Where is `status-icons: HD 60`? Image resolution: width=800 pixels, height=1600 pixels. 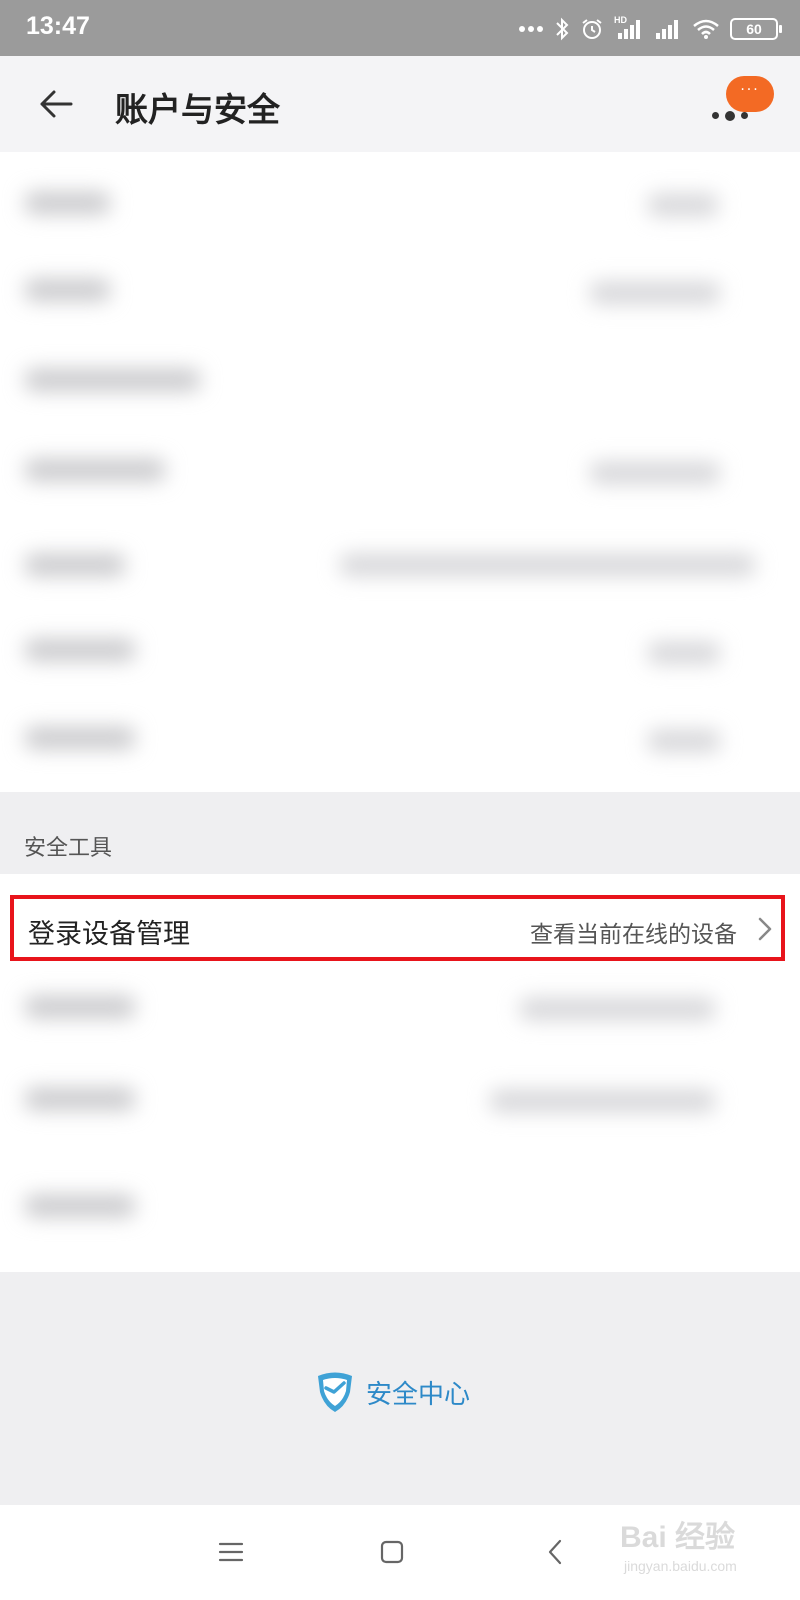 status-icons: HD 60 is located at coordinates (650, 29).